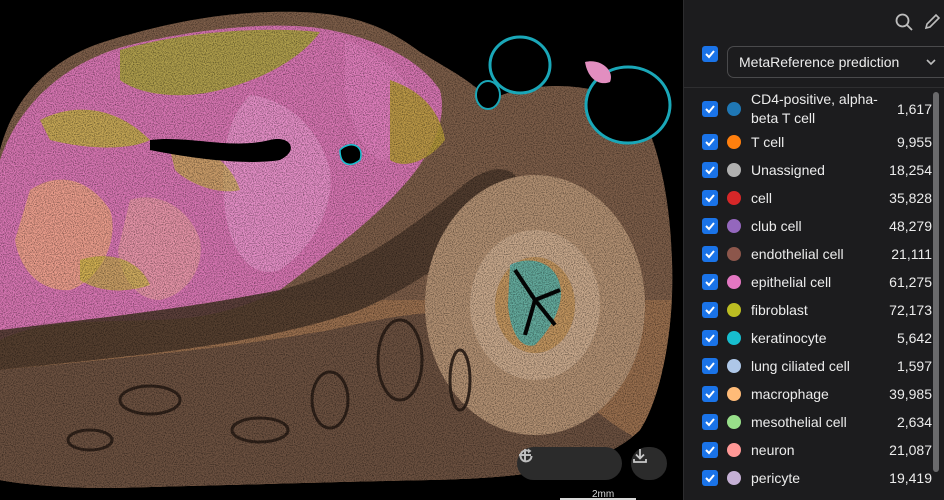 This screenshot has height=500, width=944. I want to click on legend-label: CD4-positive, alpha-beta T cell, so click(814, 108).